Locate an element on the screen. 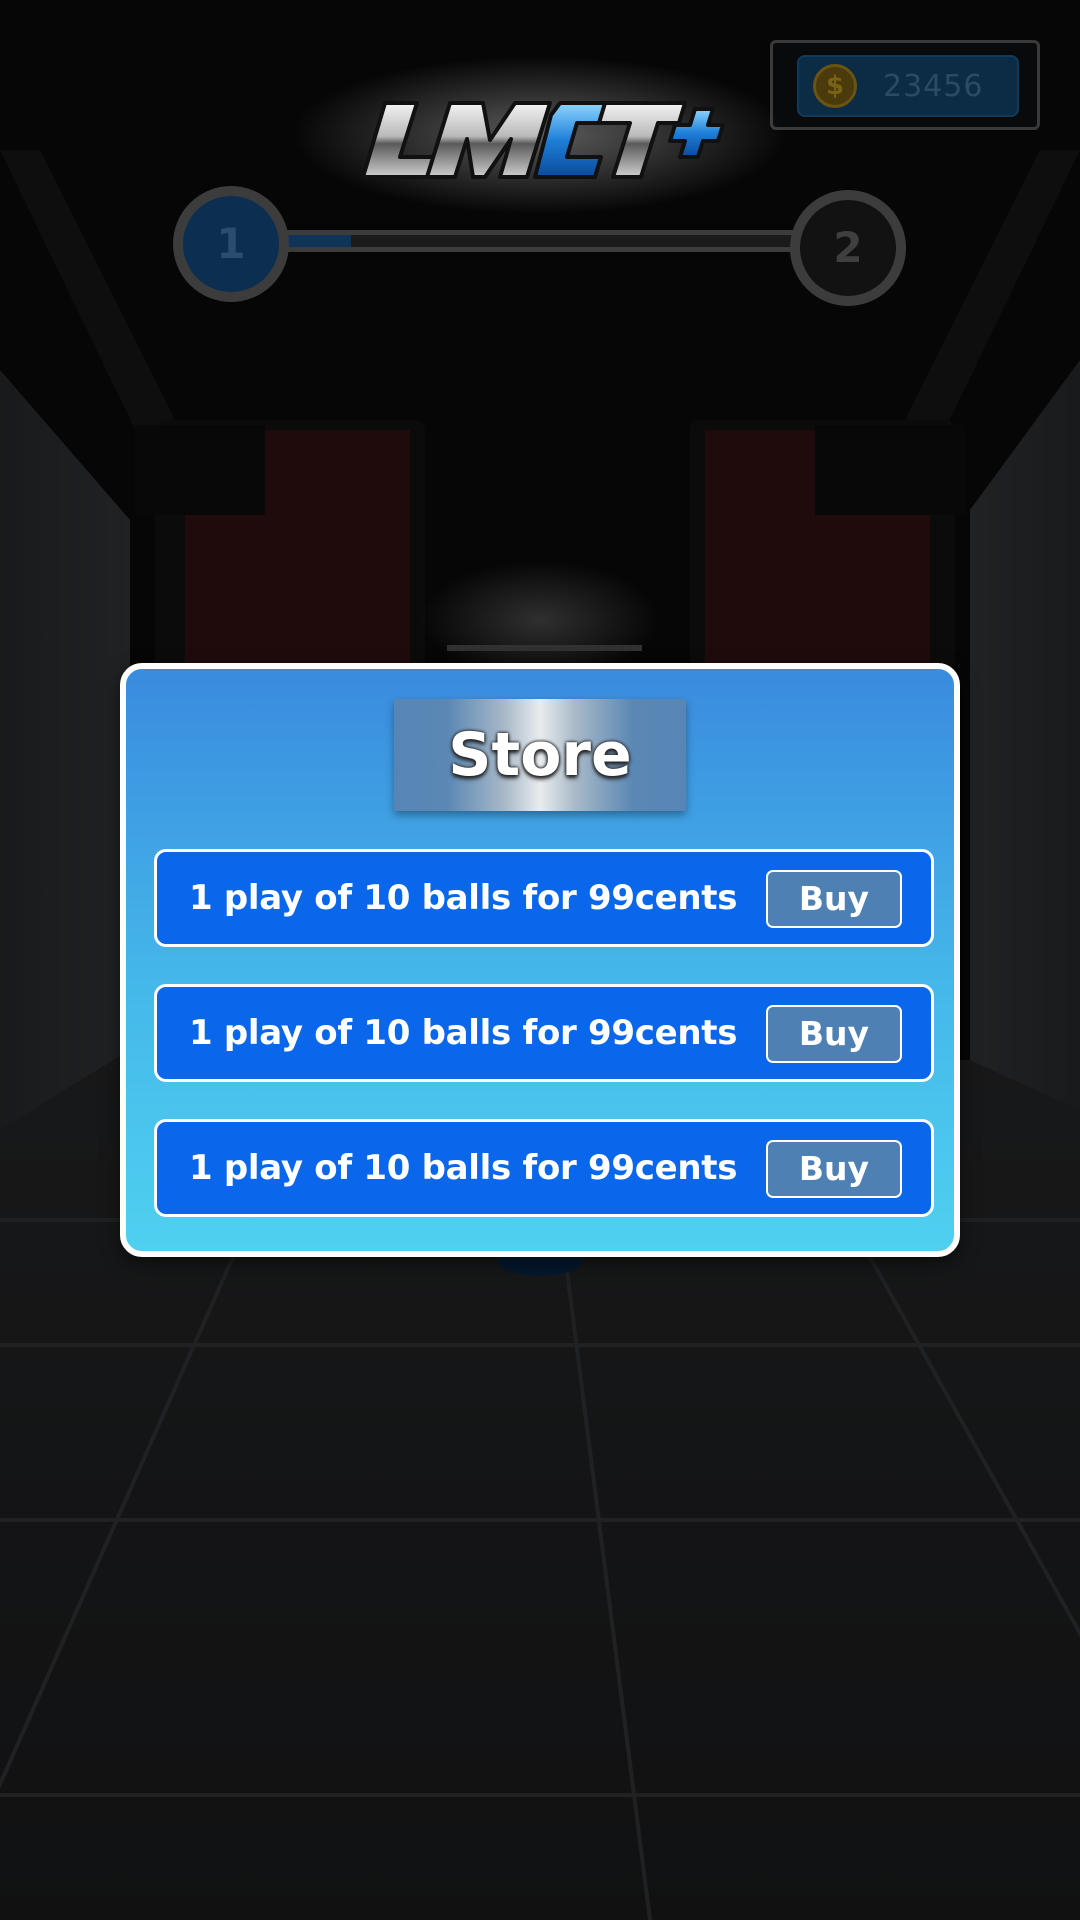 This screenshot has height=1920, width=1080. store-offer-2: 1 play of 10 balls for 99cents Buy is located at coordinates (544, 1033).